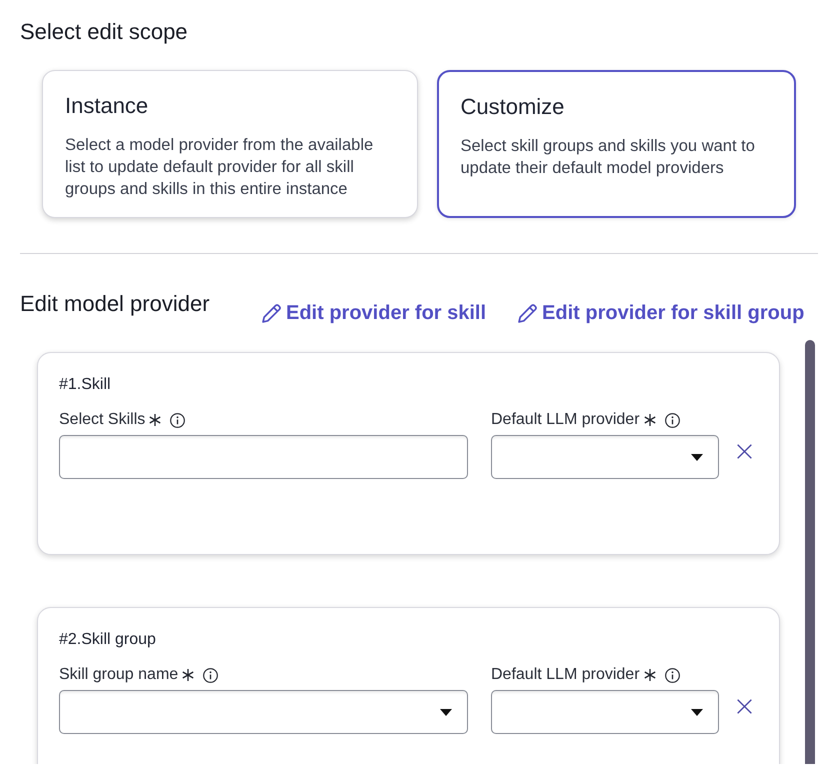 This screenshot has width=834, height=767. What do you see at coordinates (263, 457) in the screenshot?
I see `text-input-field` at bounding box center [263, 457].